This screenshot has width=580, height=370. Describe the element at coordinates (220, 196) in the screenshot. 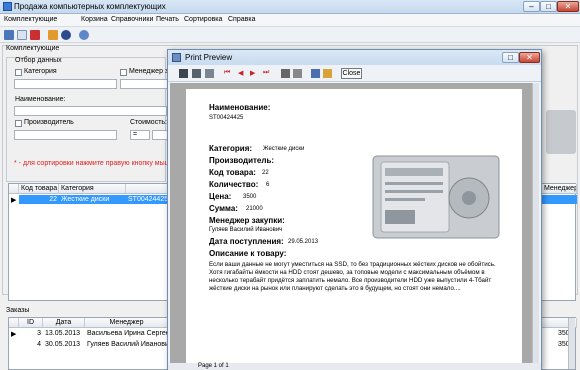

I see `field-price-label: Цена:` at that location.